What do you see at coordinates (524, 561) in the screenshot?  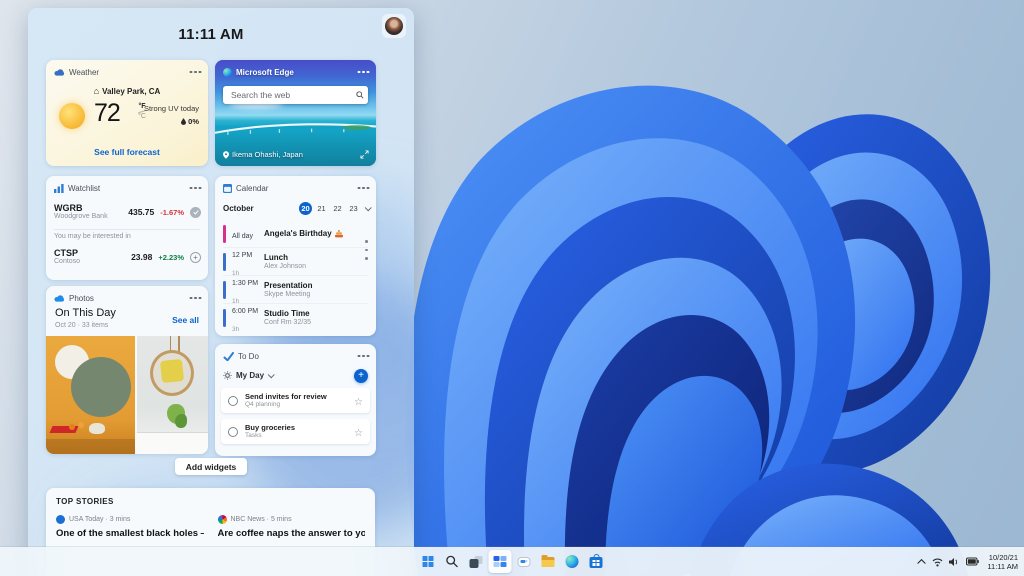 I see `chat-button` at bounding box center [524, 561].